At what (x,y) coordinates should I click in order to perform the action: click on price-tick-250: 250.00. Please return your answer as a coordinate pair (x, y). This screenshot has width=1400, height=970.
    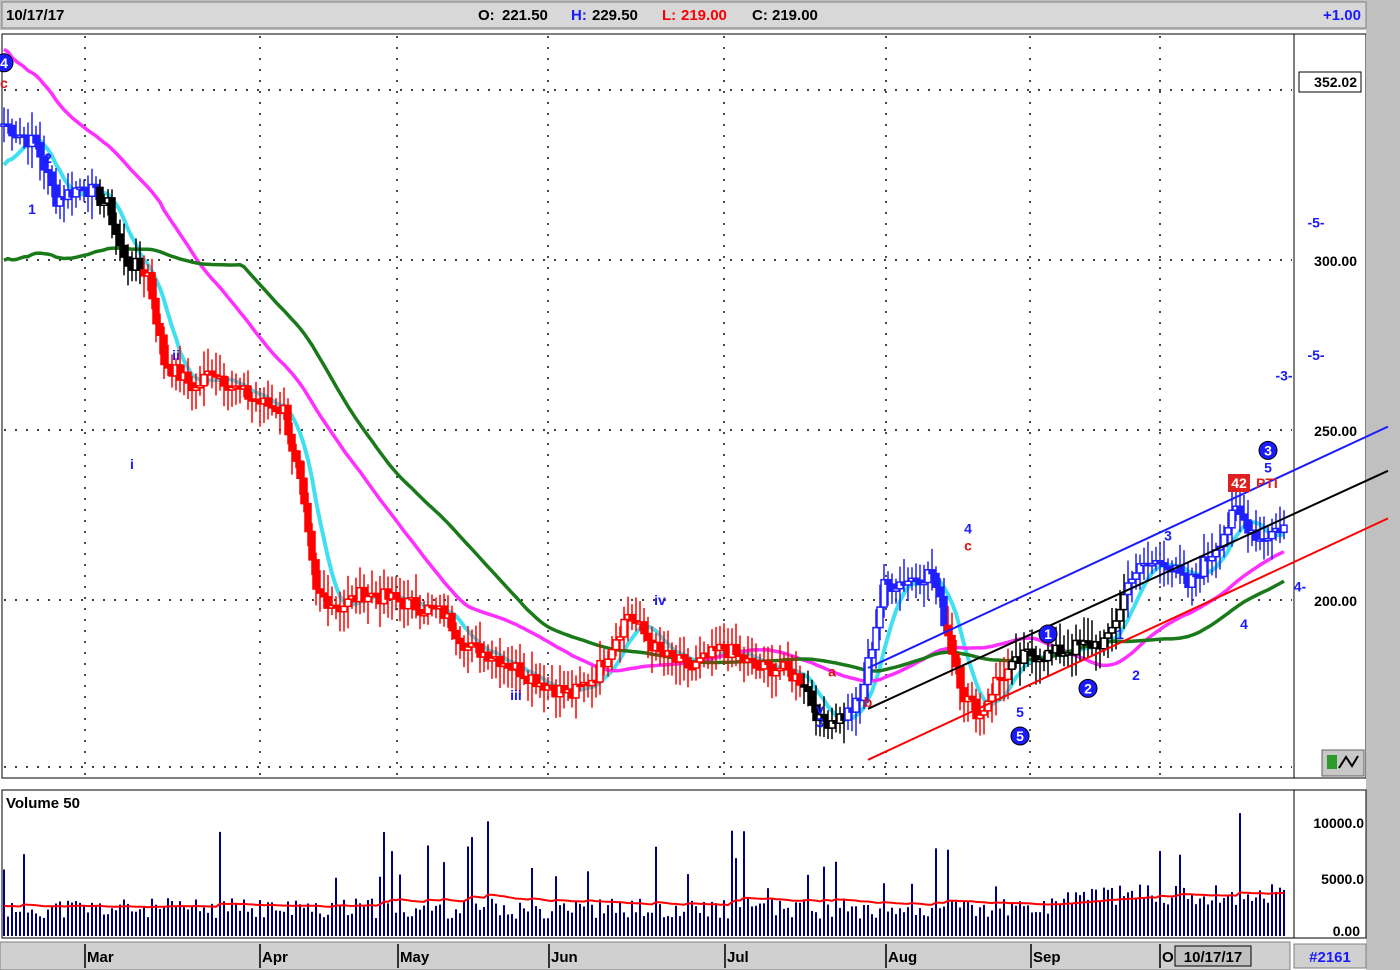
    Looking at the image, I should click on (1335, 431).